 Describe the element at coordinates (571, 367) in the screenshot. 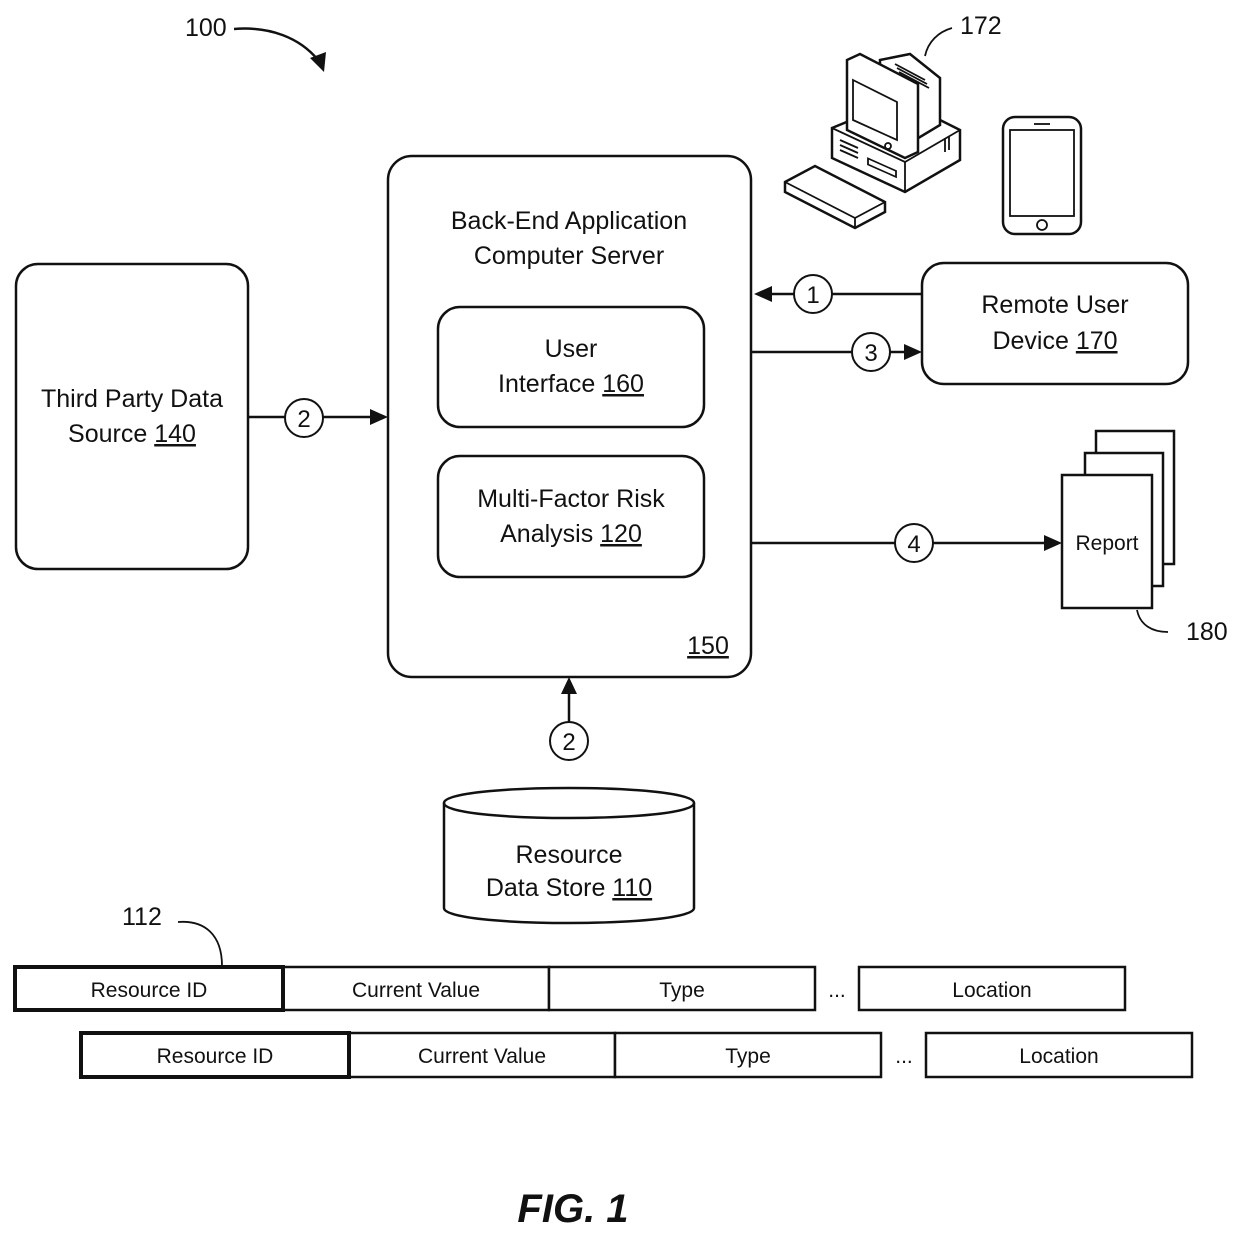

I see `user-interface-module: User Interface 160` at that location.